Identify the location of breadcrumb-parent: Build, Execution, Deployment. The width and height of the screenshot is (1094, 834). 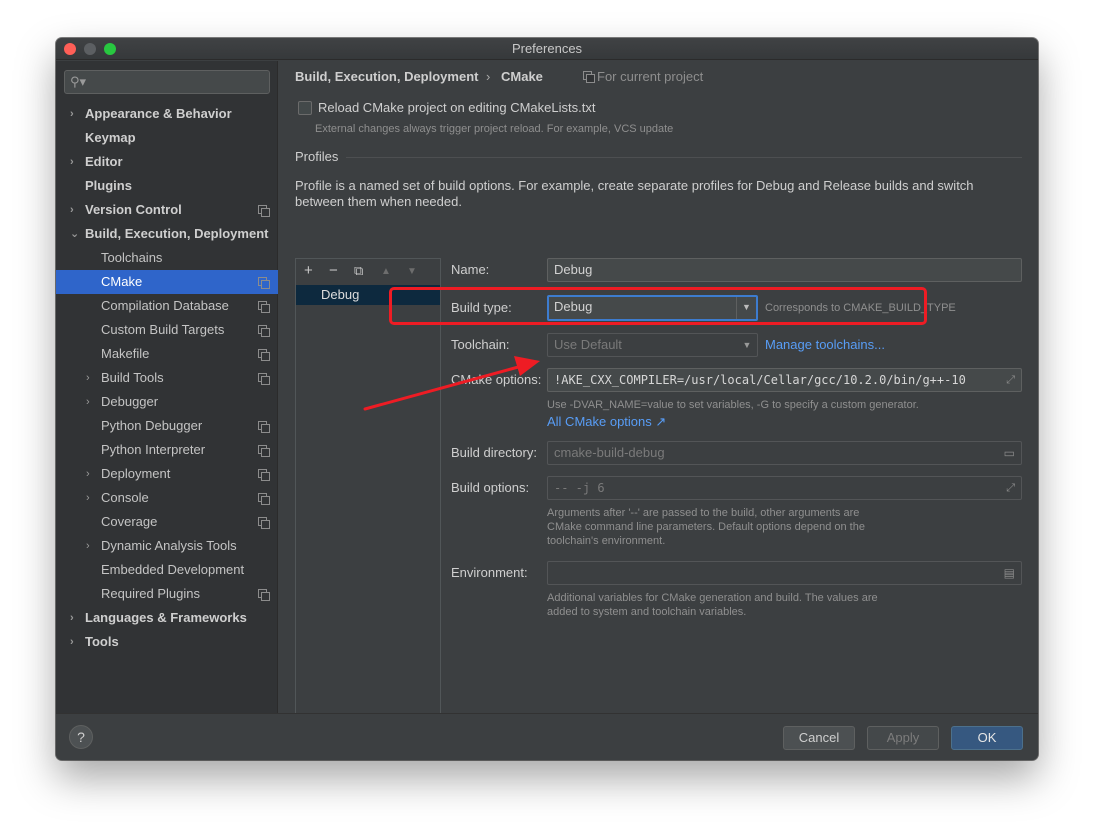
(386, 76).